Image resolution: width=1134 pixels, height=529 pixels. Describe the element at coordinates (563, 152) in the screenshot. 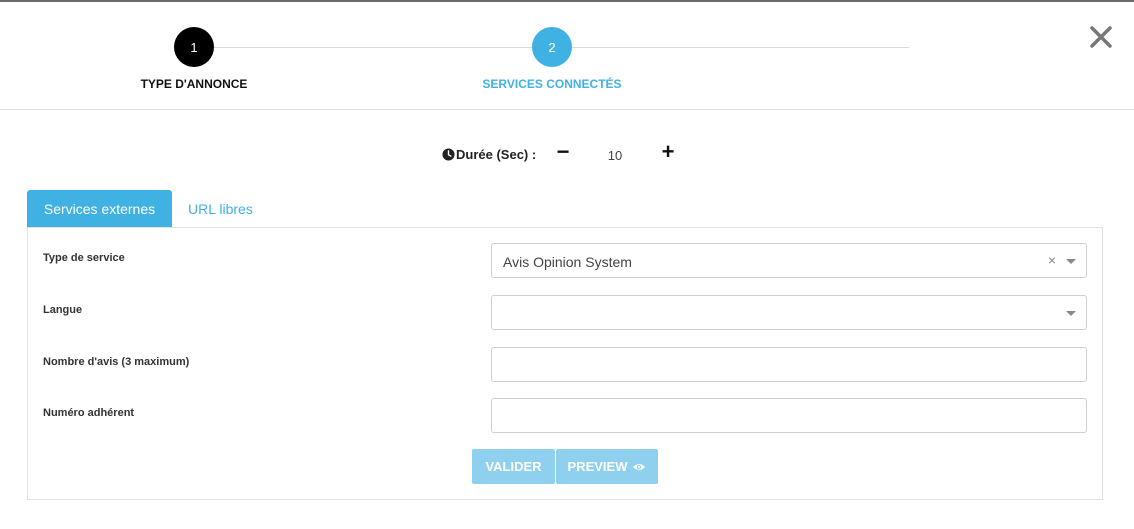

I see `decrease-duration-button: −` at that location.